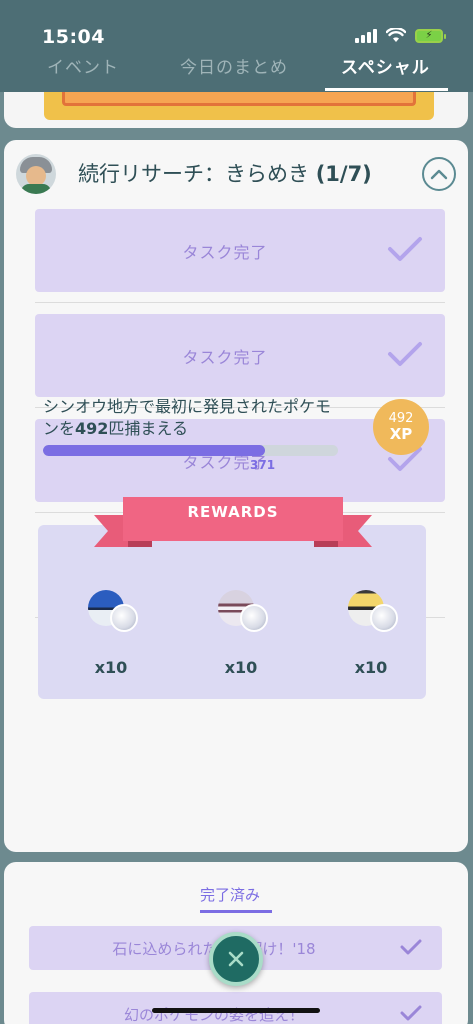  I want to click on close-button, so click(236, 959).